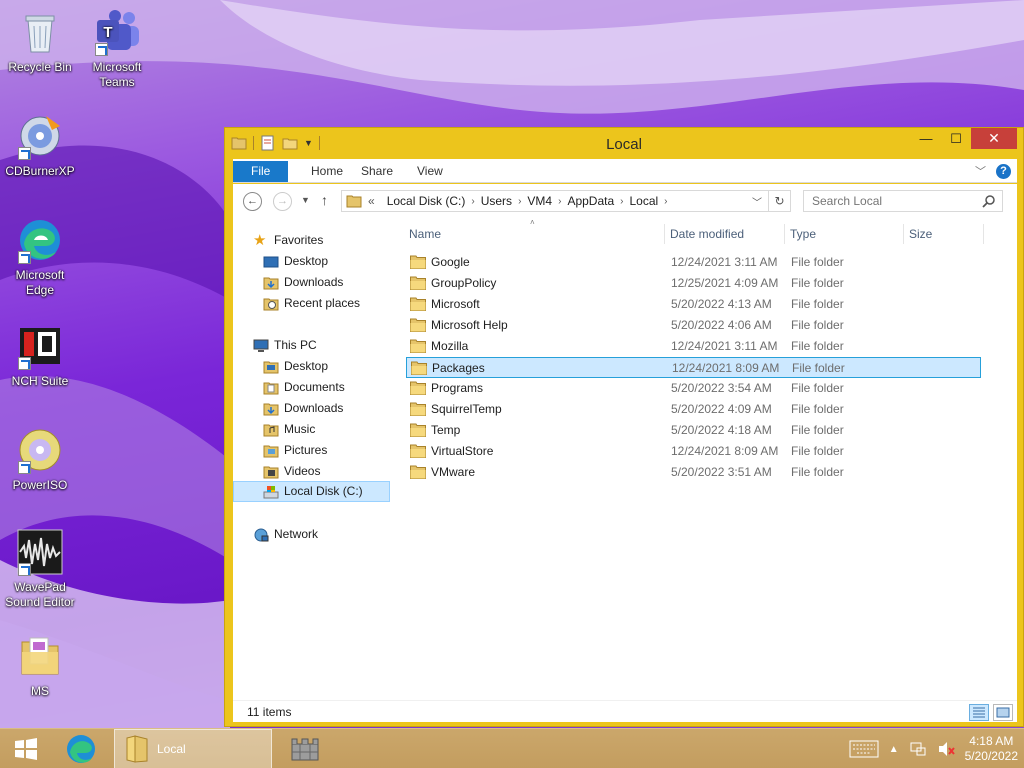  What do you see at coordinates (371, 201) in the screenshot?
I see `breadcrumb-overflow: «` at bounding box center [371, 201].